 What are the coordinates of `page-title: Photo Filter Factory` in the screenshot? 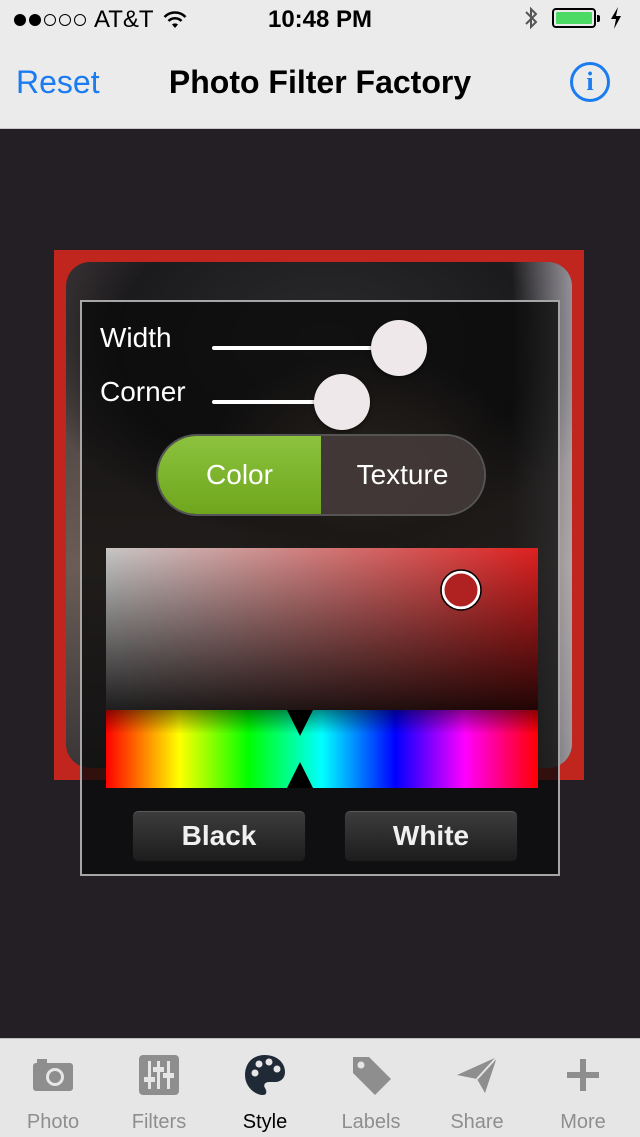 It's located at (320, 82).